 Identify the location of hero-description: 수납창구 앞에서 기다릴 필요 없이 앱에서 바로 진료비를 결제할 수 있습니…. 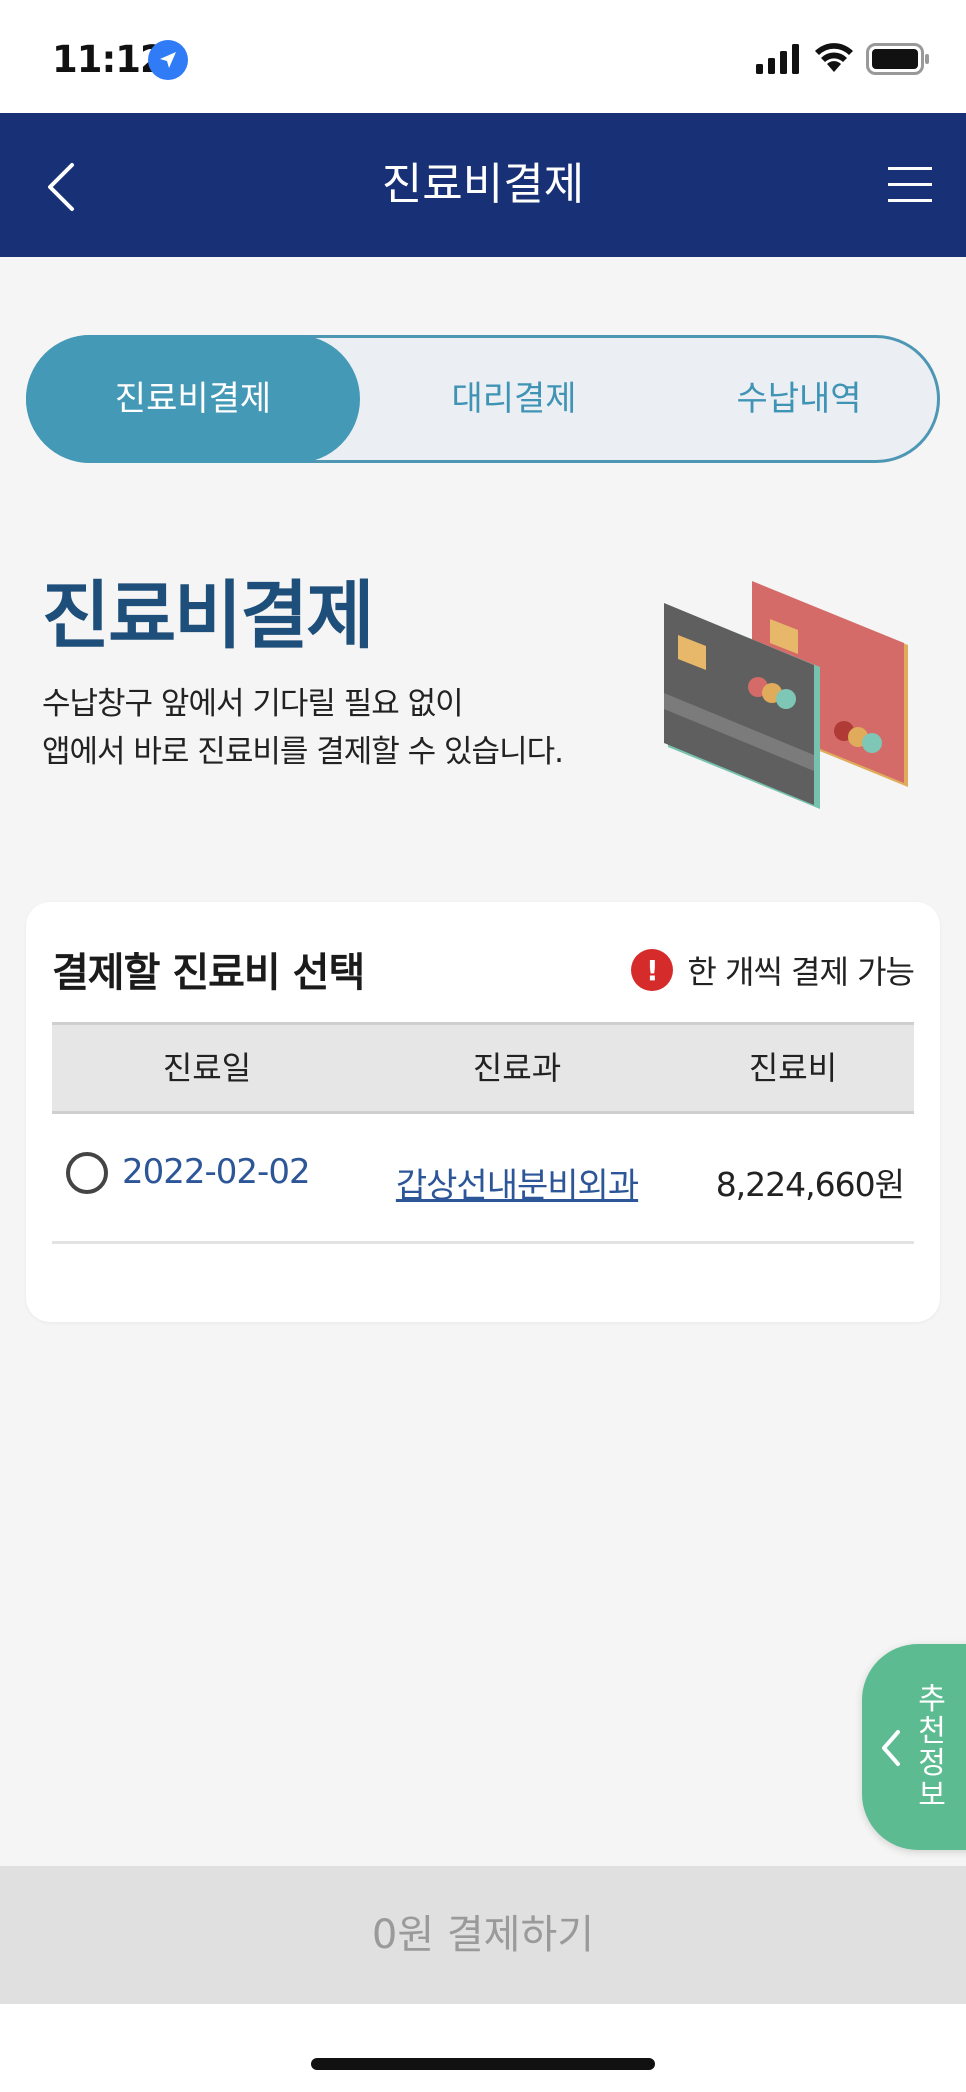
(303, 728).